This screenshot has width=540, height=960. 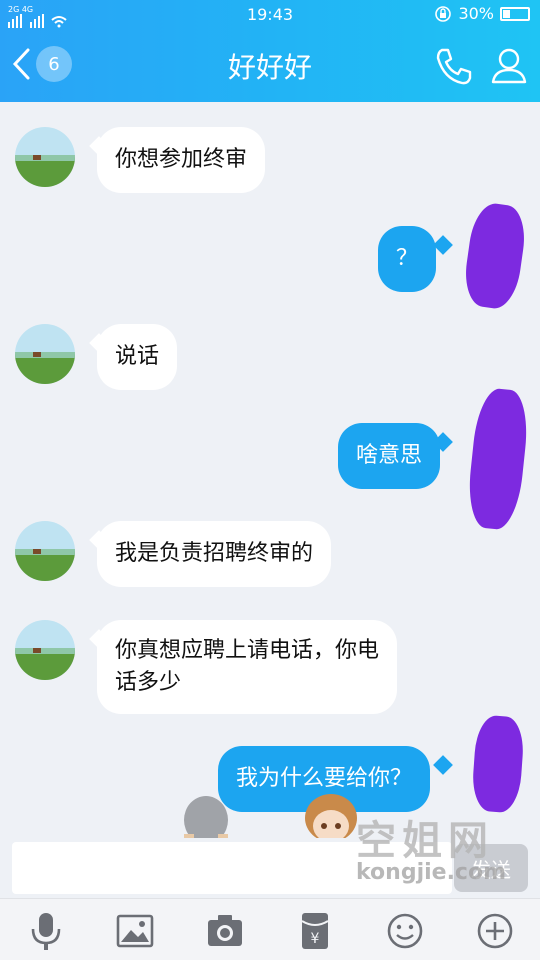 I want to click on rotation-lock-icon, so click(x=443, y=13).